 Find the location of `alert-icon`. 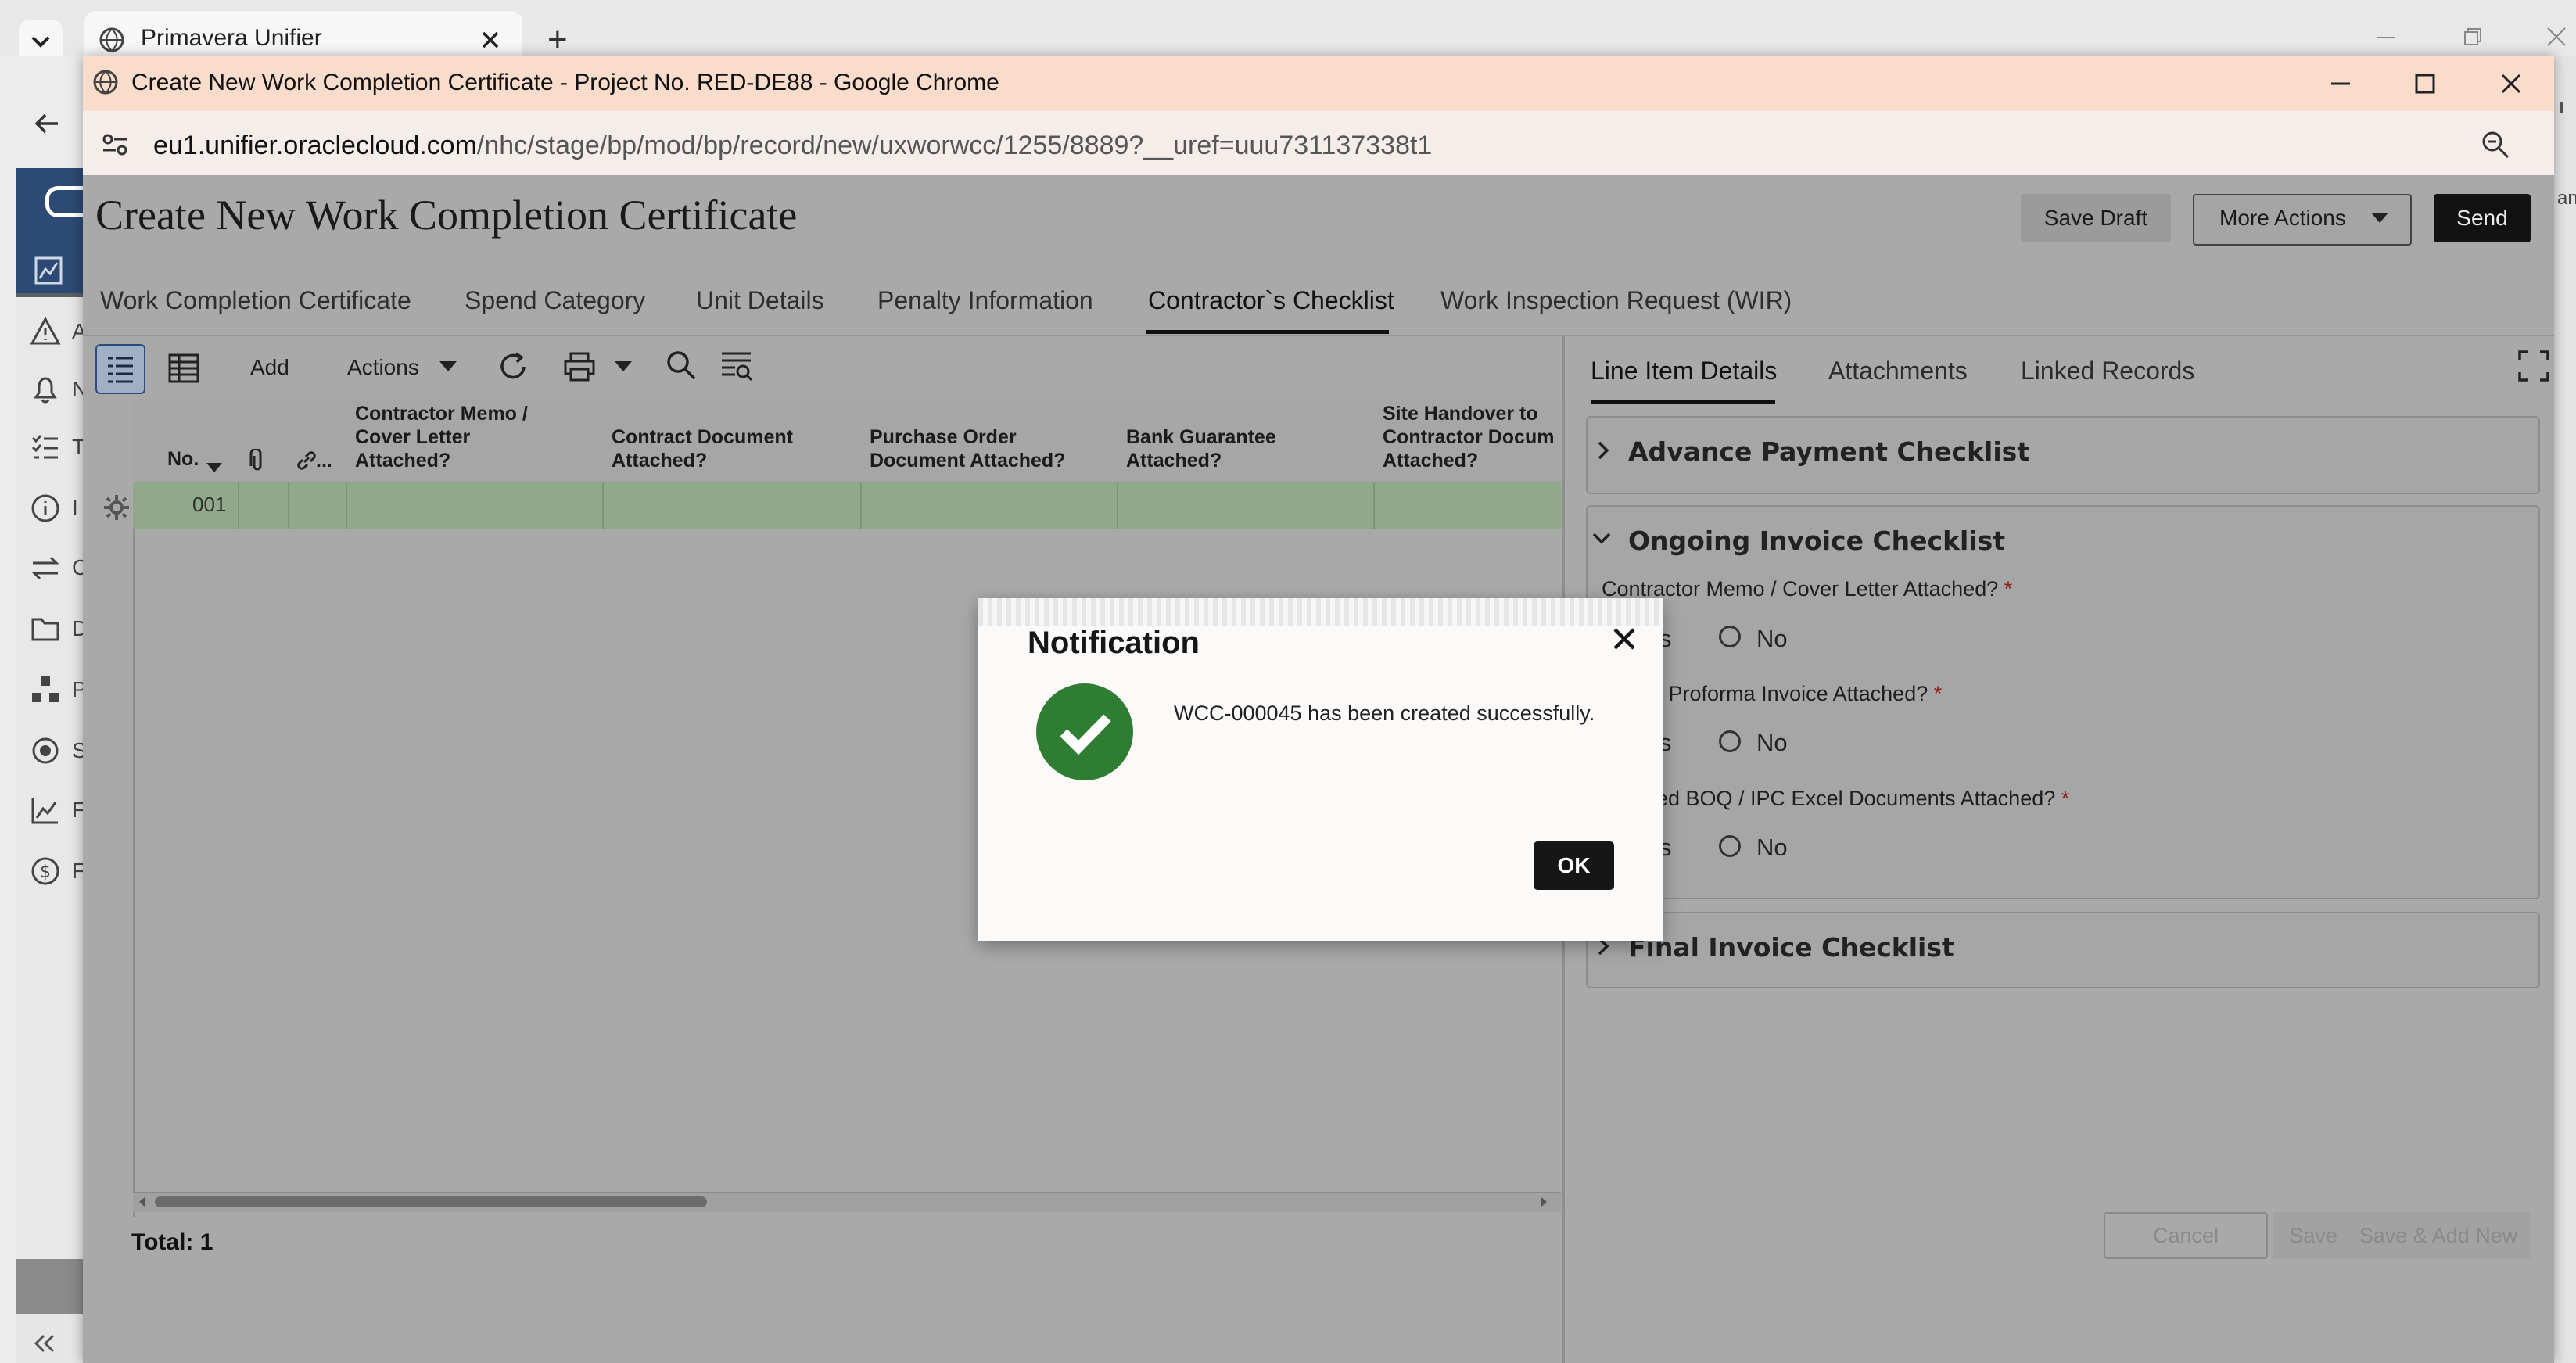

alert-icon is located at coordinates (45, 331).